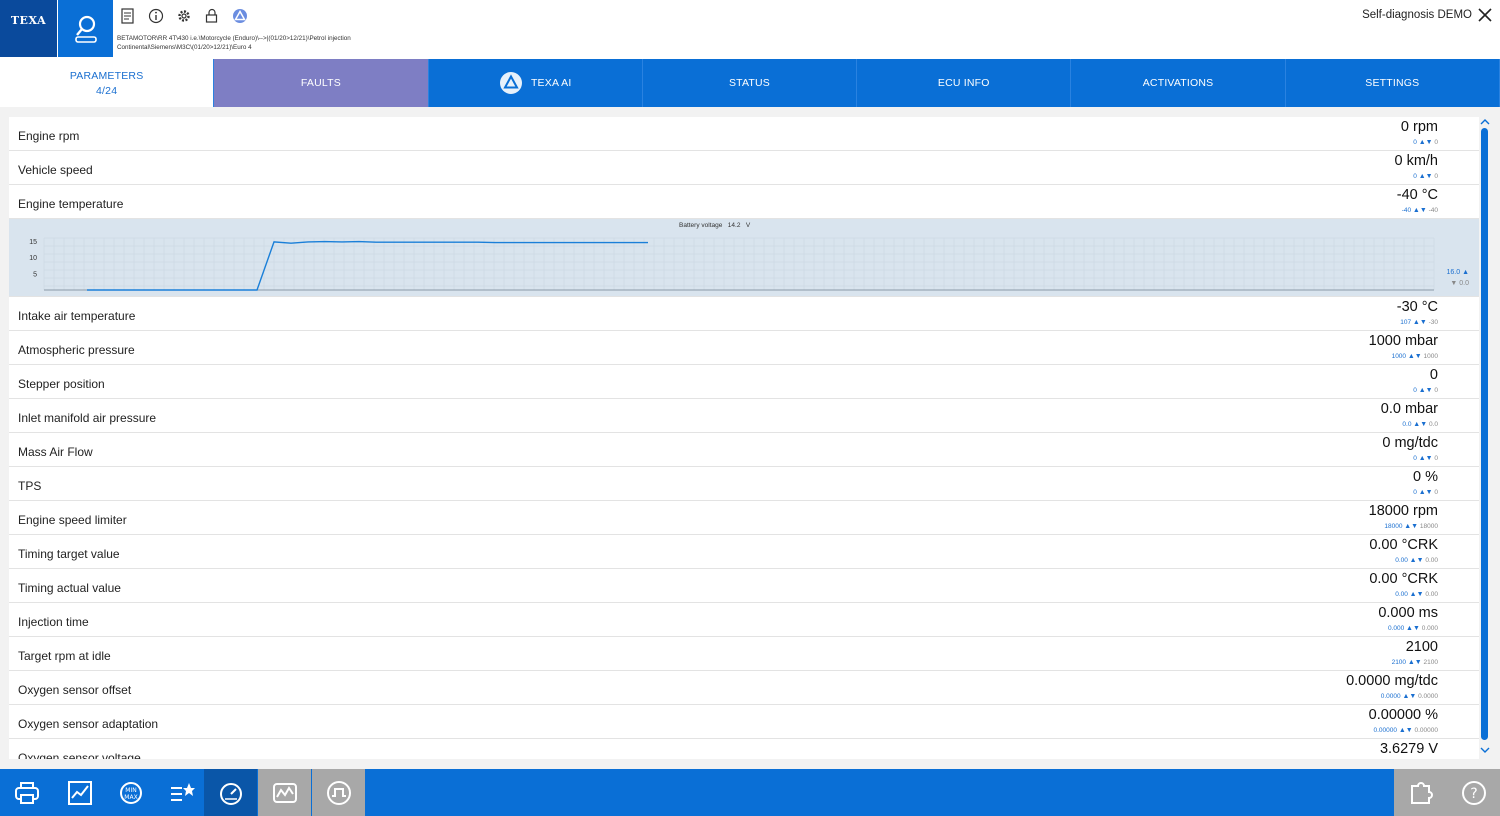  Describe the element at coordinates (28, 28) in the screenshot. I see `texa-logo: TEXA` at that location.